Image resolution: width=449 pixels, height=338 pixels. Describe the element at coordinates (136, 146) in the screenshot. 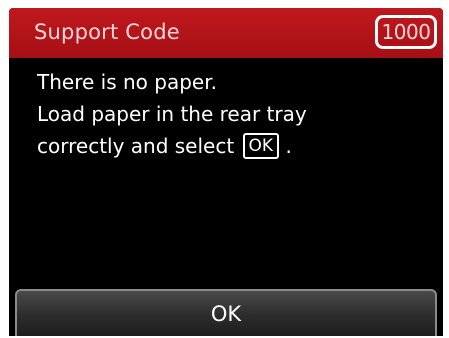

I see `message-line-3-text: correctly and select` at that location.